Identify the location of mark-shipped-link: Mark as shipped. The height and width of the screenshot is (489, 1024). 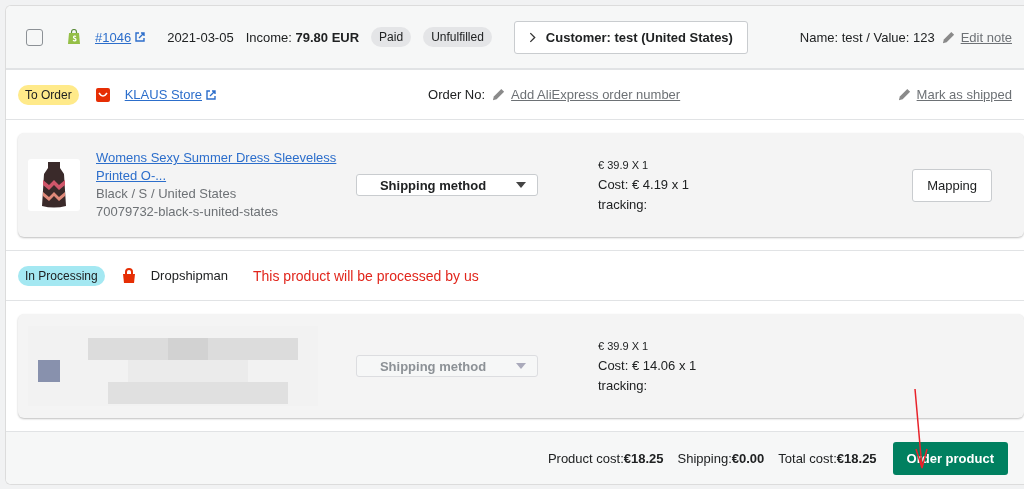
(964, 94).